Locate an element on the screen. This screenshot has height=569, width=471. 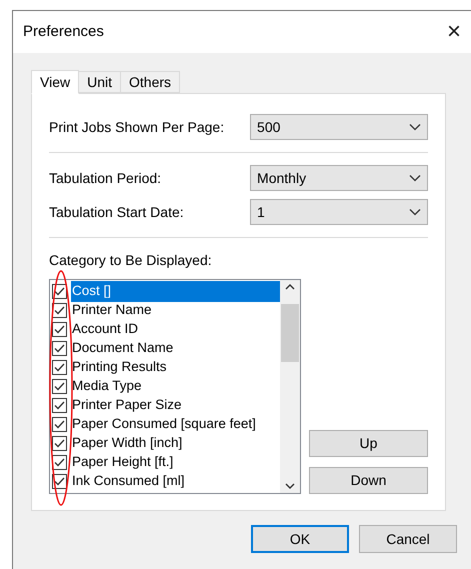
chevron-up-icon is located at coordinates (290, 286).